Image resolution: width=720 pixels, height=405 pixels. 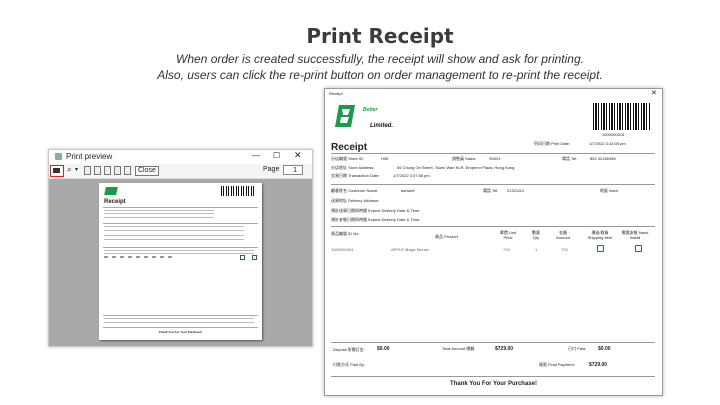 What do you see at coordinates (493, 384) in the screenshot?
I see `thank-you-text: Thank You For Your Purchase!` at bounding box center [493, 384].